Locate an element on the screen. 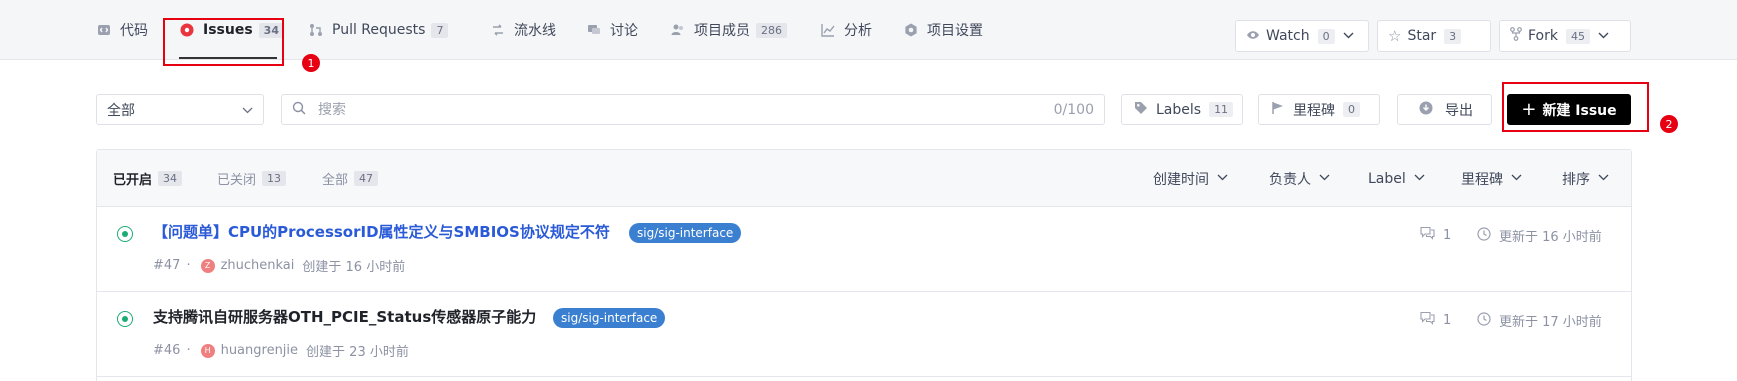 The height and width of the screenshot is (381, 1737). search-input is located at coordinates (686, 109).